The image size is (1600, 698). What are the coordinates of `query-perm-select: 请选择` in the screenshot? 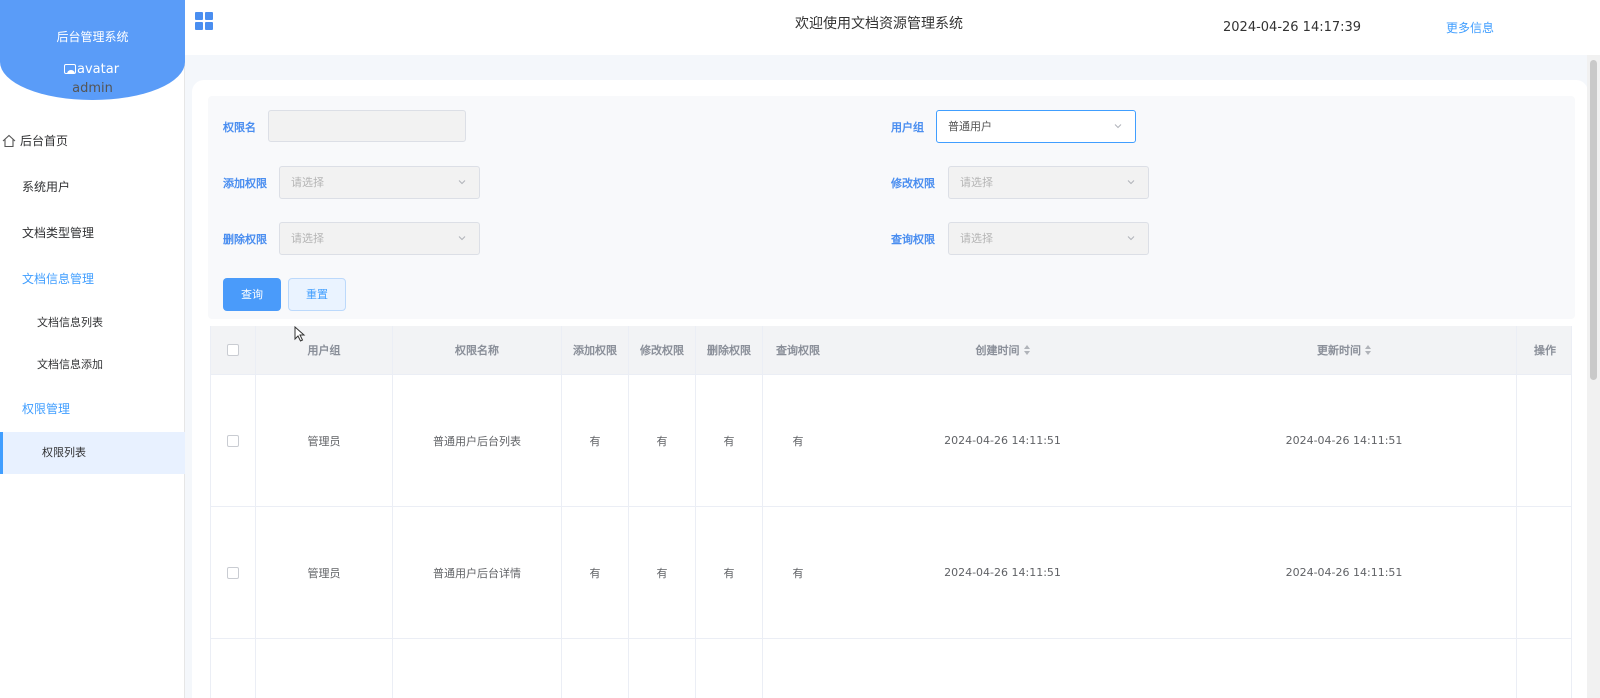 It's located at (1048, 238).